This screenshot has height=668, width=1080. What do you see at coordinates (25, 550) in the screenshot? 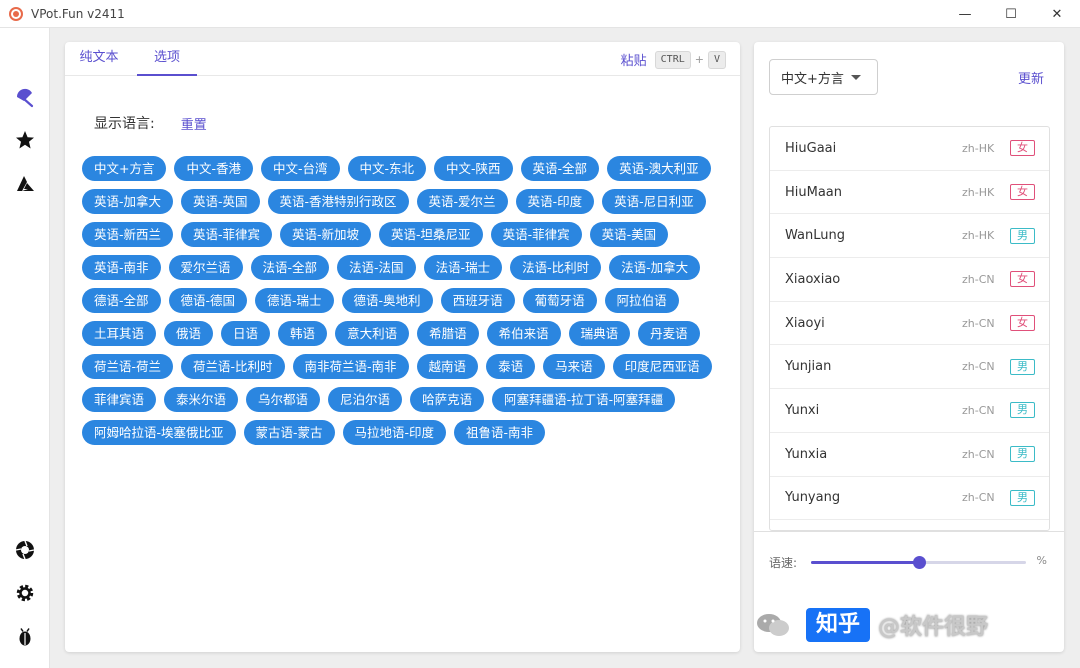
I see `aperture-icon` at bounding box center [25, 550].